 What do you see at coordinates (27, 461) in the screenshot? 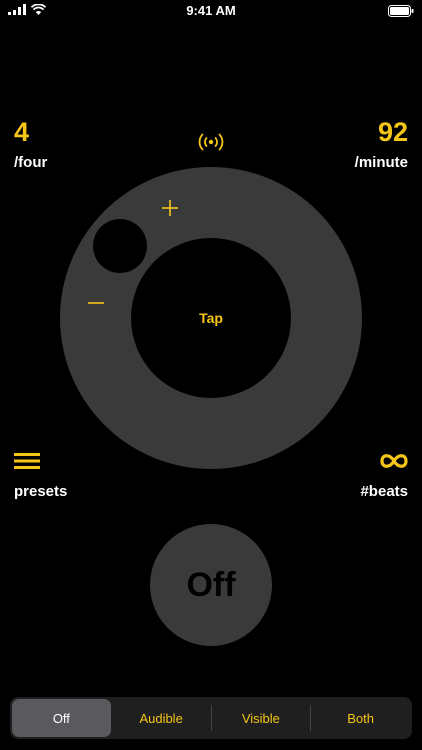
I see `hamburger-menu-icon` at bounding box center [27, 461].